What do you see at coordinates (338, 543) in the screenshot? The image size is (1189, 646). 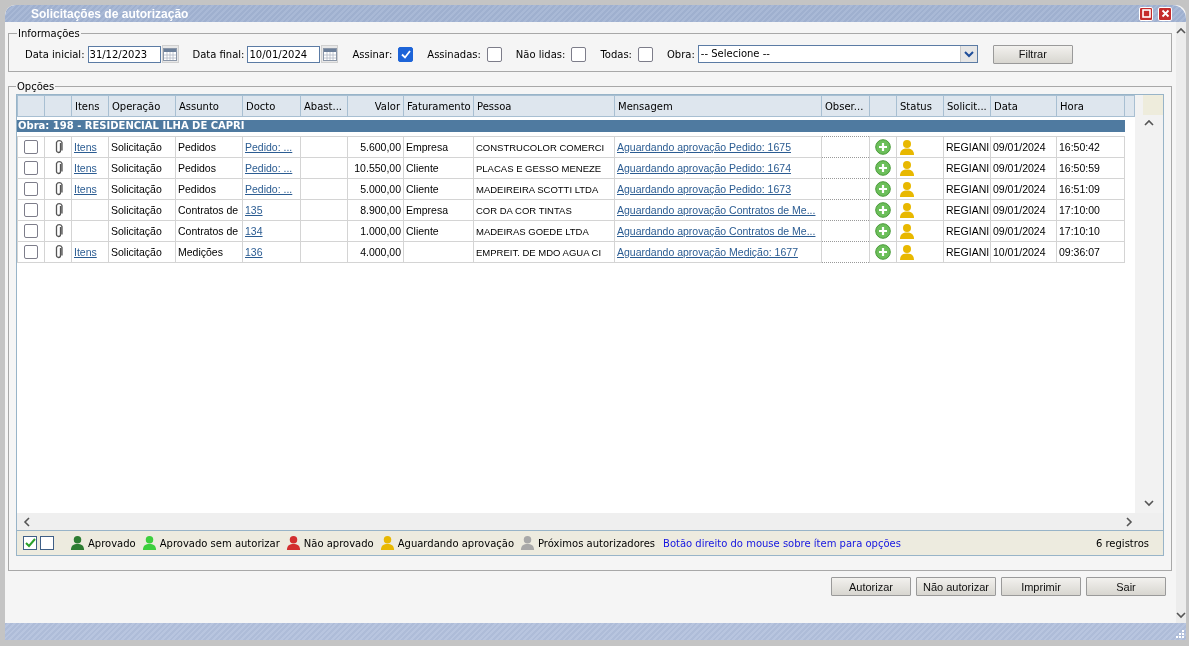 I see `legend-label: Não aprovado` at bounding box center [338, 543].